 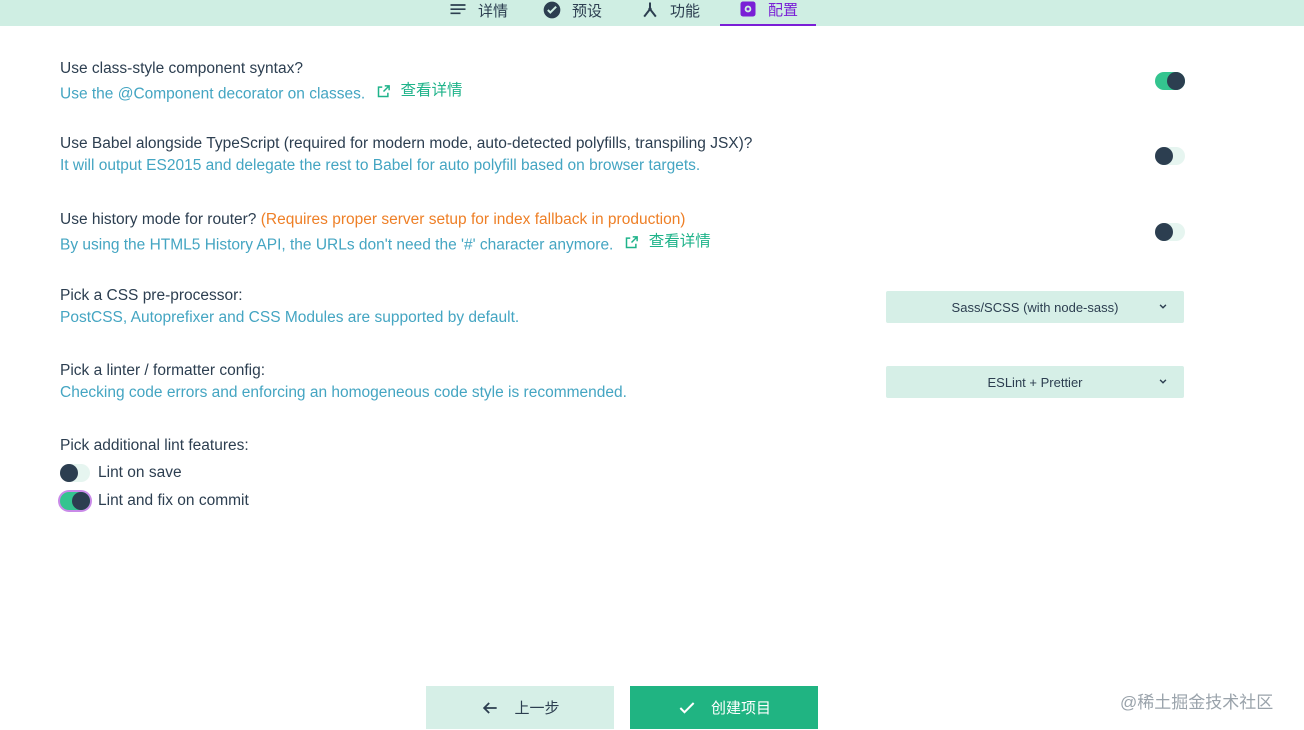 I want to click on check-icon, so click(x=687, y=707).